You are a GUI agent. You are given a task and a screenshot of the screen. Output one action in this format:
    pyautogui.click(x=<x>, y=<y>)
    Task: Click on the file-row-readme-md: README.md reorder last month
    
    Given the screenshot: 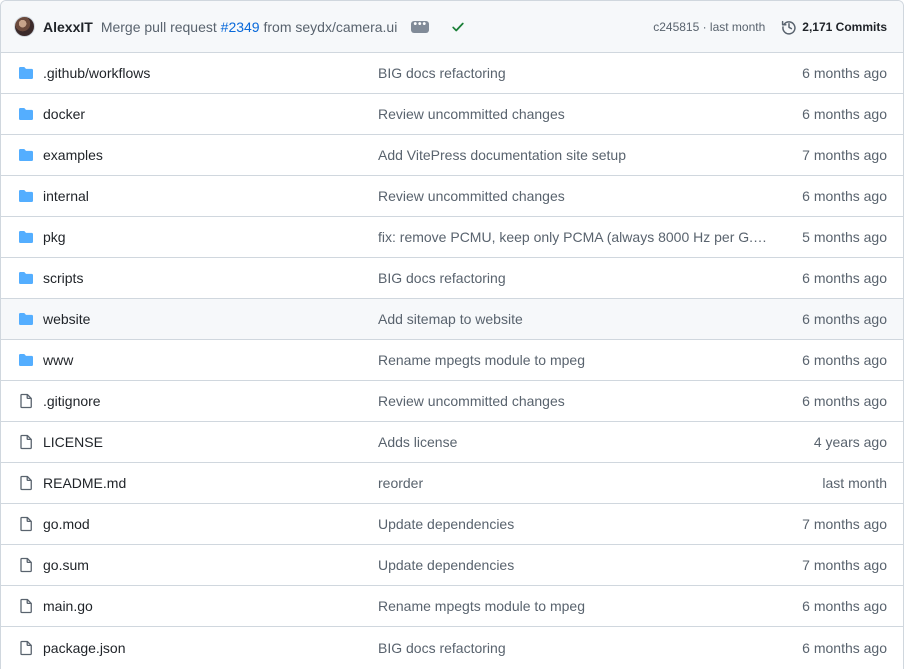 What is the action you would take?
    pyautogui.click(x=452, y=483)
    